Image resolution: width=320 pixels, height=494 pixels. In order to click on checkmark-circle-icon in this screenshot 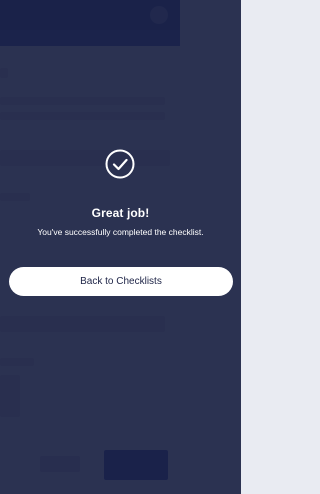, I will do `click(120, 164)`.